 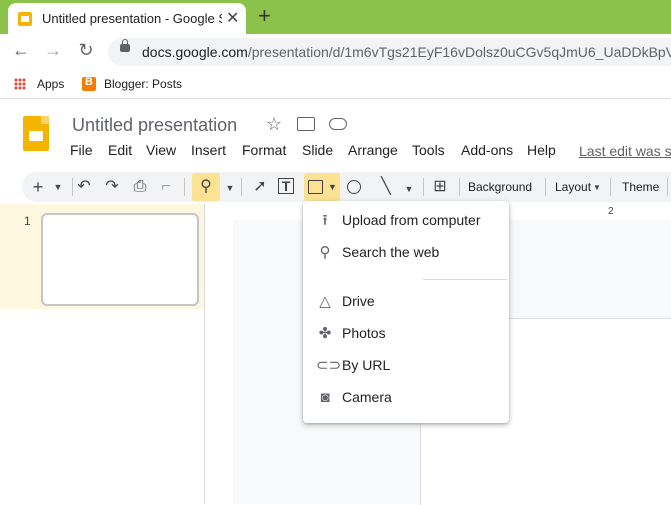 What do you see at coordinates (325, 333) in the screenshot?
I see `photos-icon: ✤` at bounding box center [325, 333].